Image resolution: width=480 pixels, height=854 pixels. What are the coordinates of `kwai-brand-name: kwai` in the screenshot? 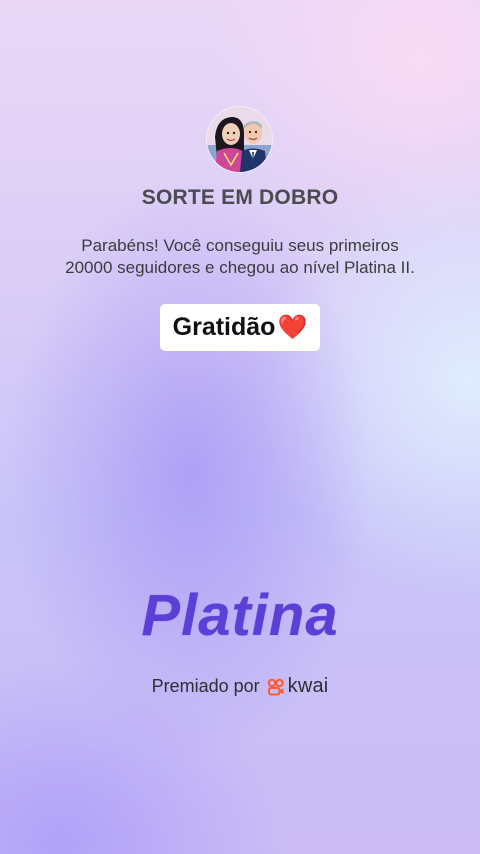 It's located at (308, 686).